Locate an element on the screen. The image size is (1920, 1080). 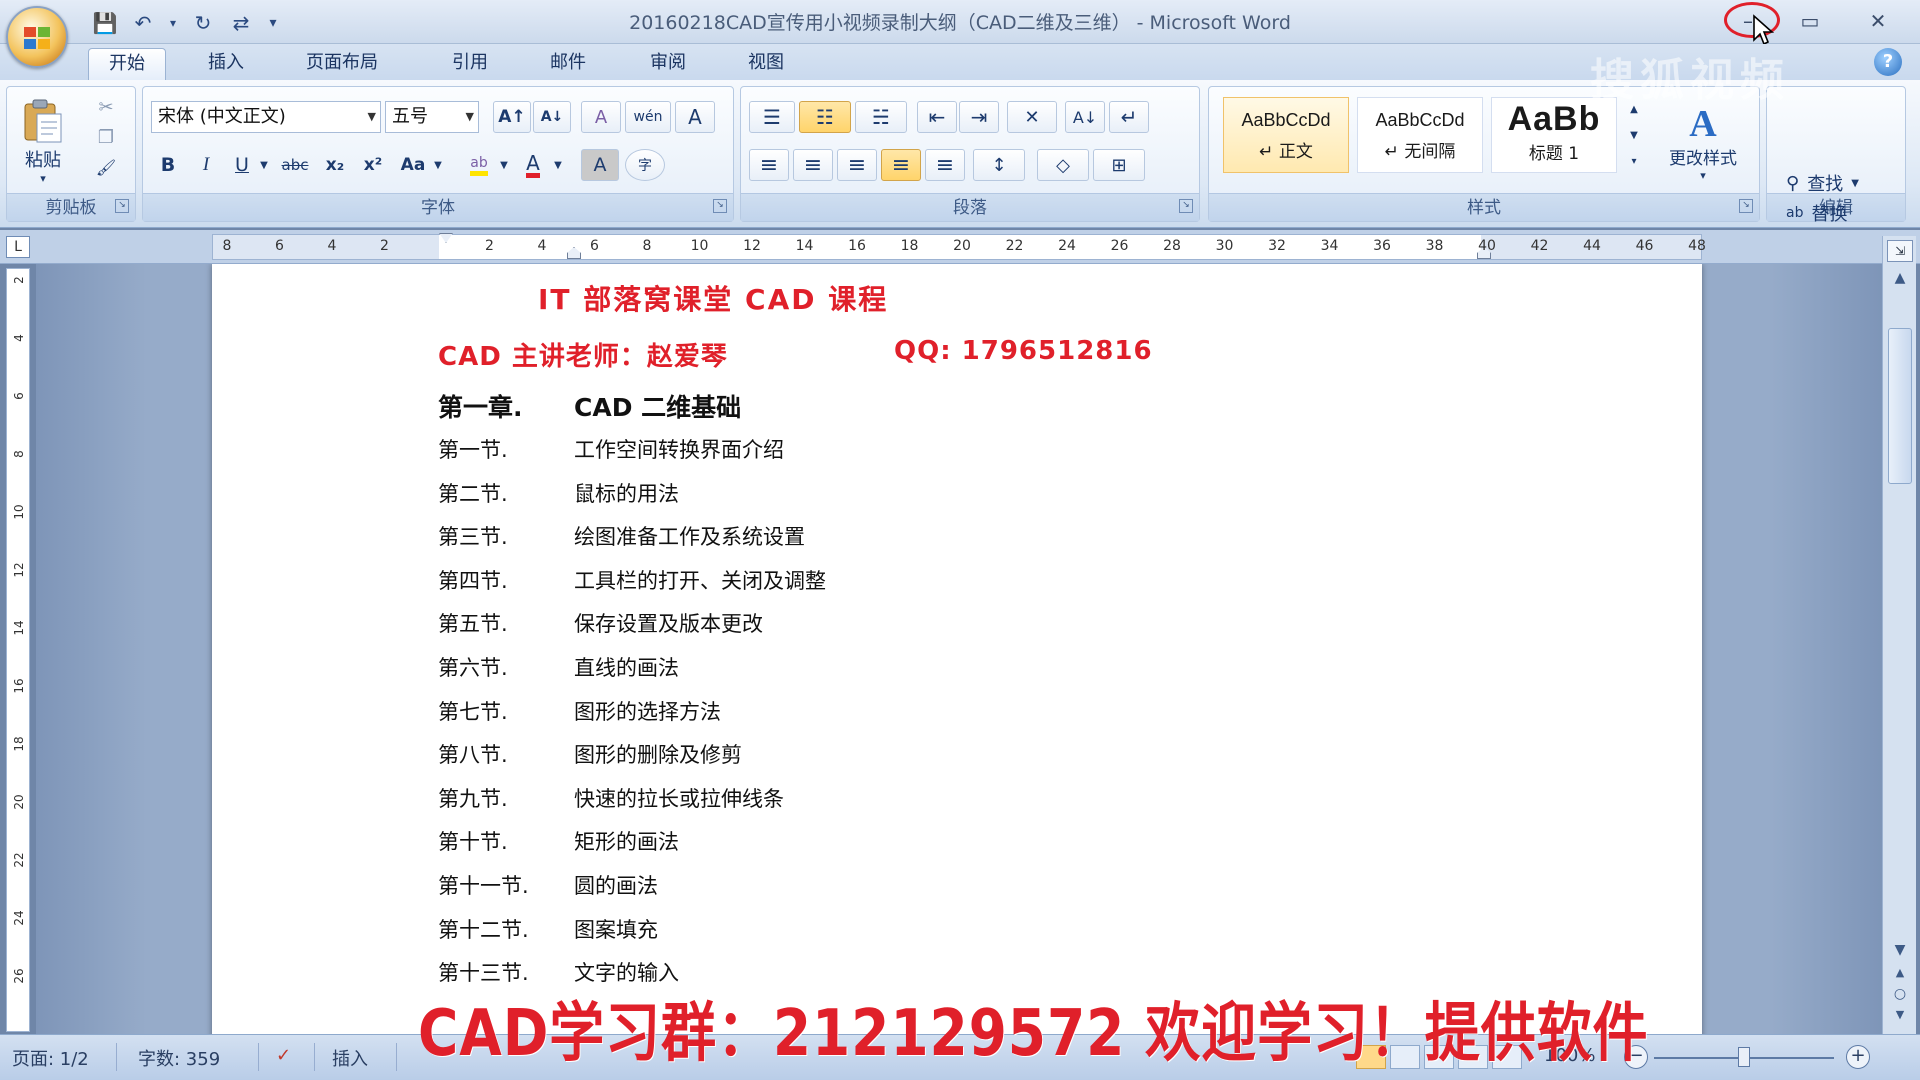
font-size-select: 五号 ▼ is located at coordinates (432, 117).